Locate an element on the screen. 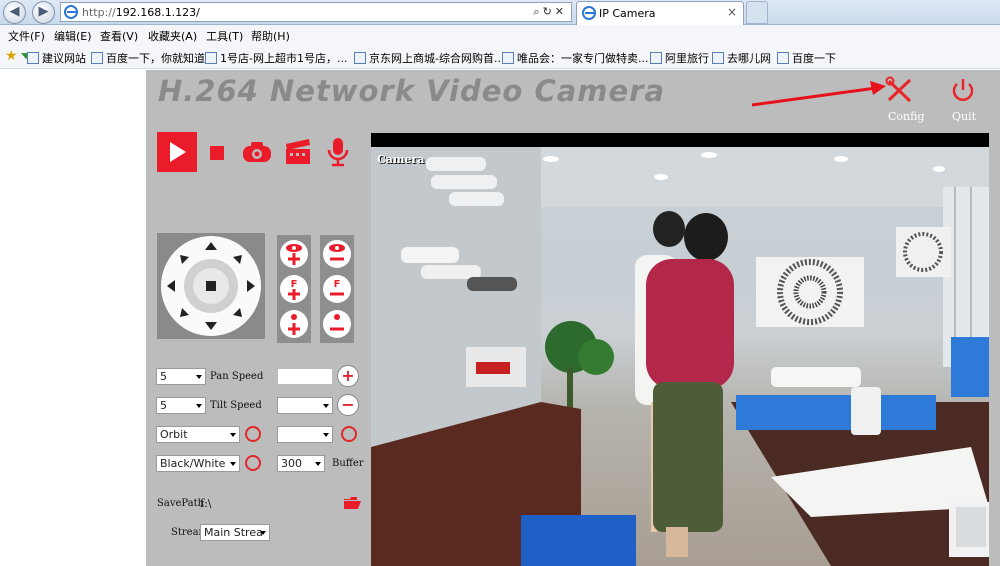  buffer-select: 300 is located at coordinates (301, 463).